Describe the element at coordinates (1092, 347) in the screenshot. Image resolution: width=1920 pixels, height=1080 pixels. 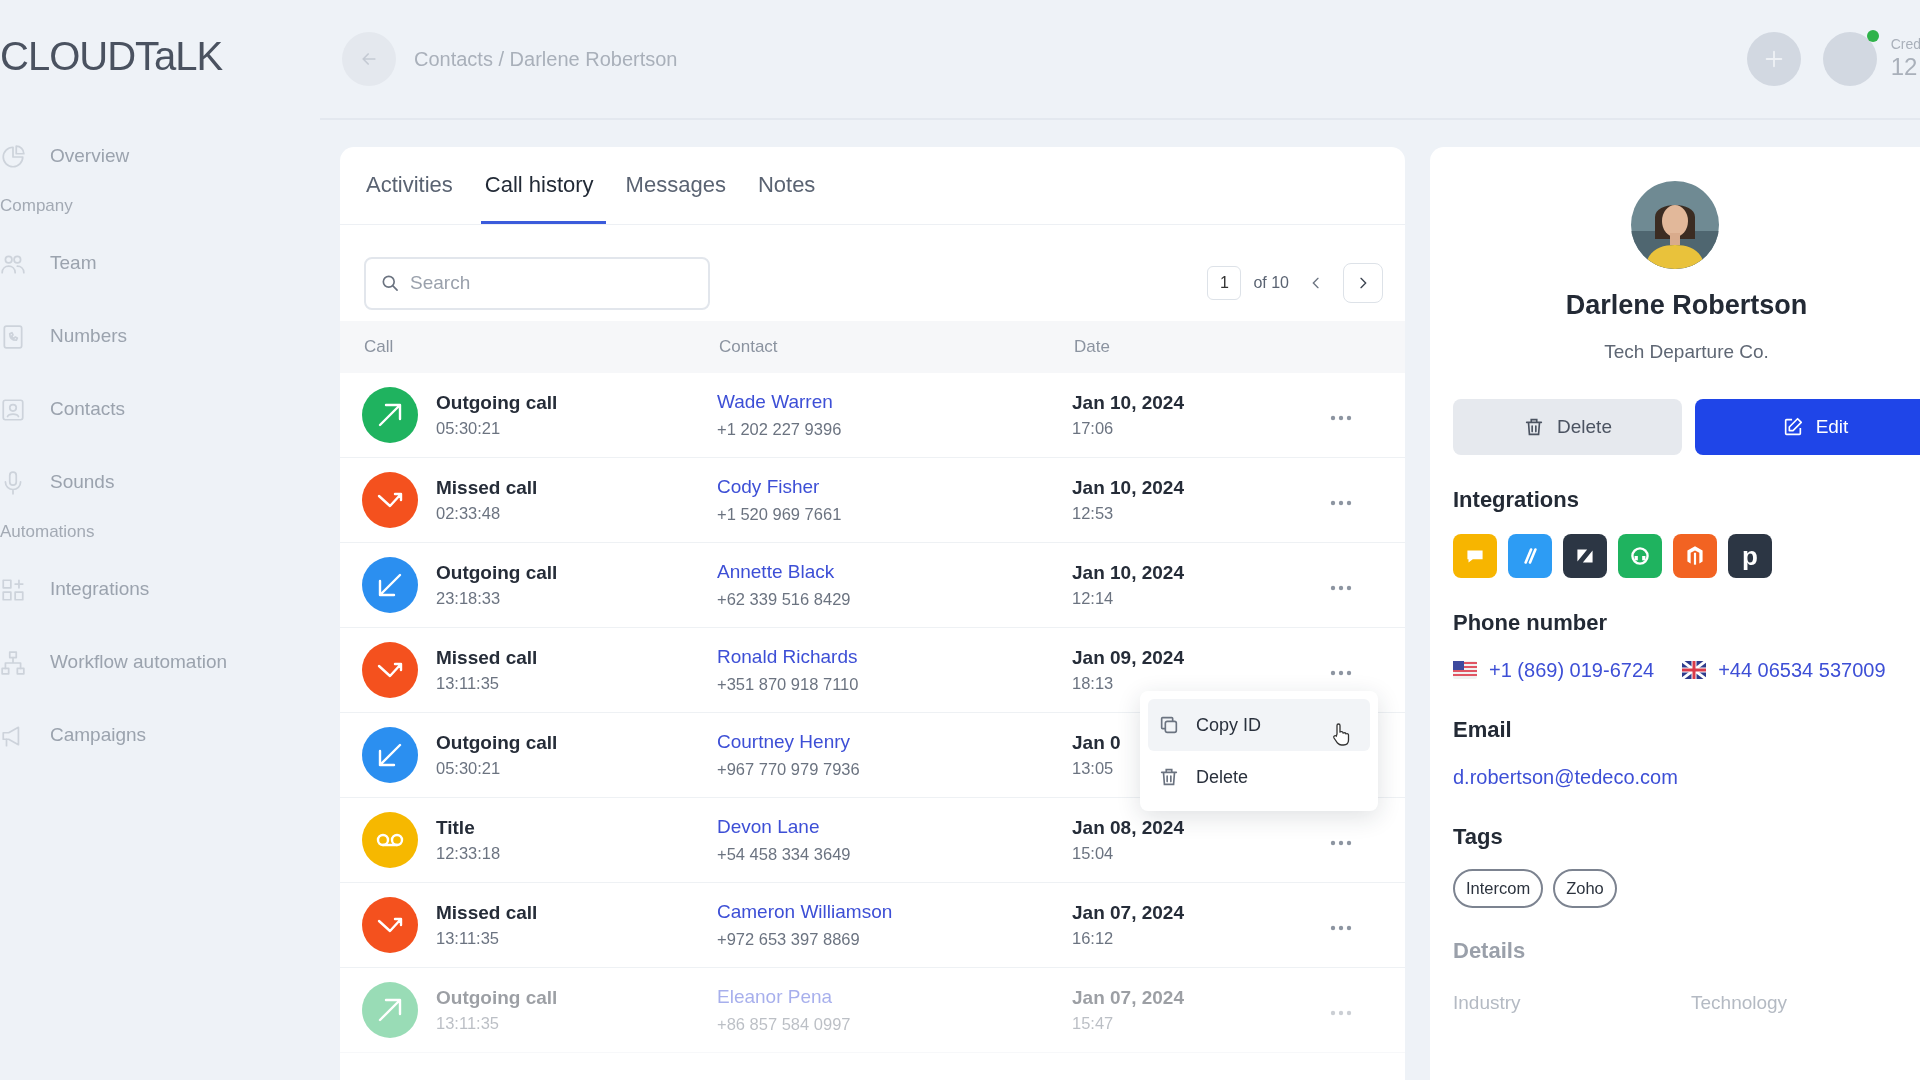
I see `column-header: Date` at that location.